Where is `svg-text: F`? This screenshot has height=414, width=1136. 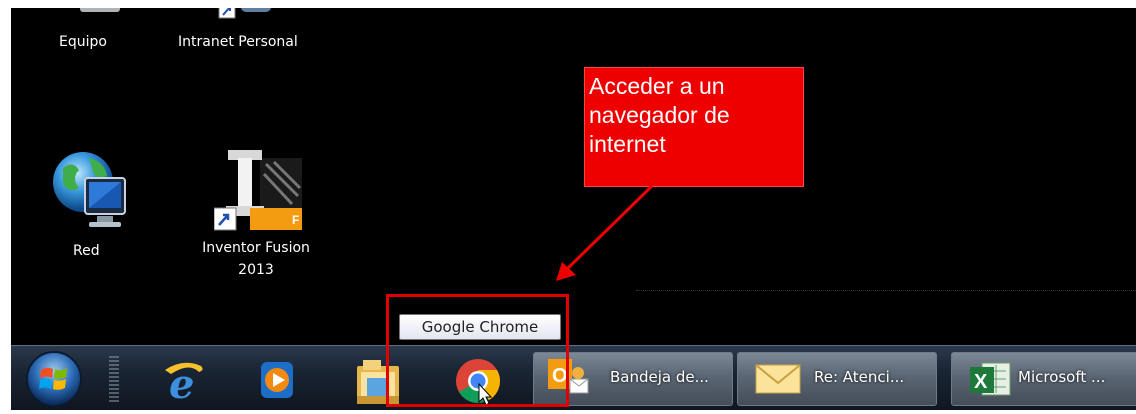 svg-text: F is located at coordinates (295, 220).